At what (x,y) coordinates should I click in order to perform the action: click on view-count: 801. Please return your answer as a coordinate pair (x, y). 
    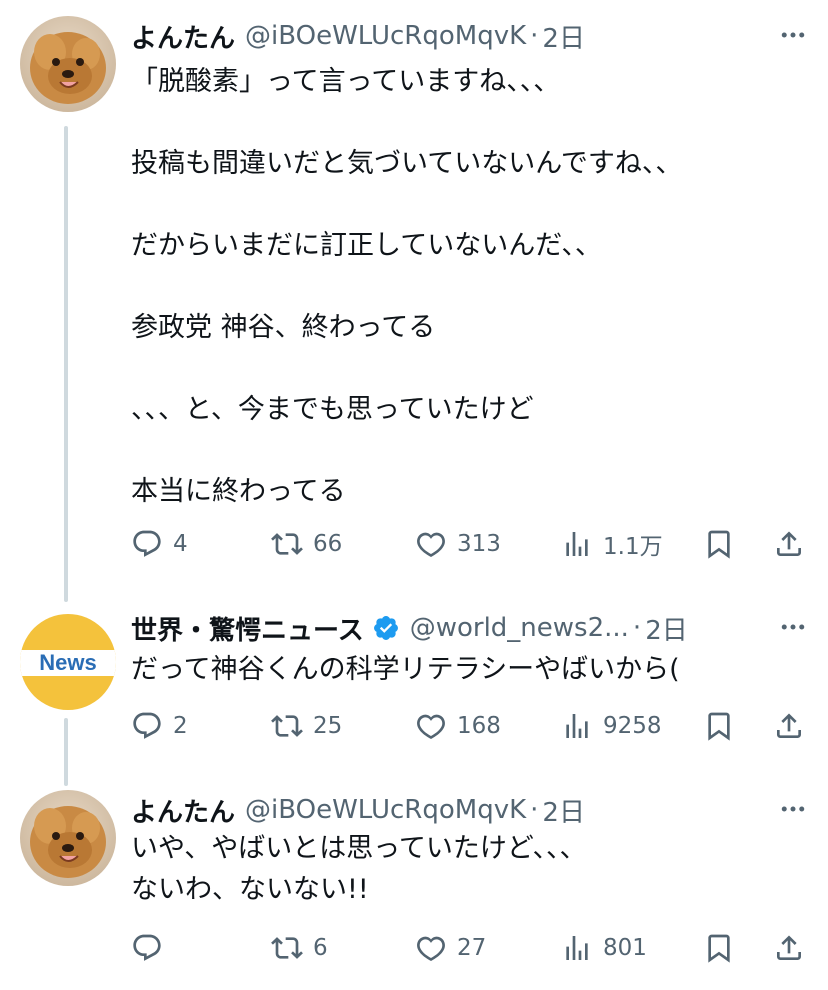
    Looking at the image, I should click on (625, 948).